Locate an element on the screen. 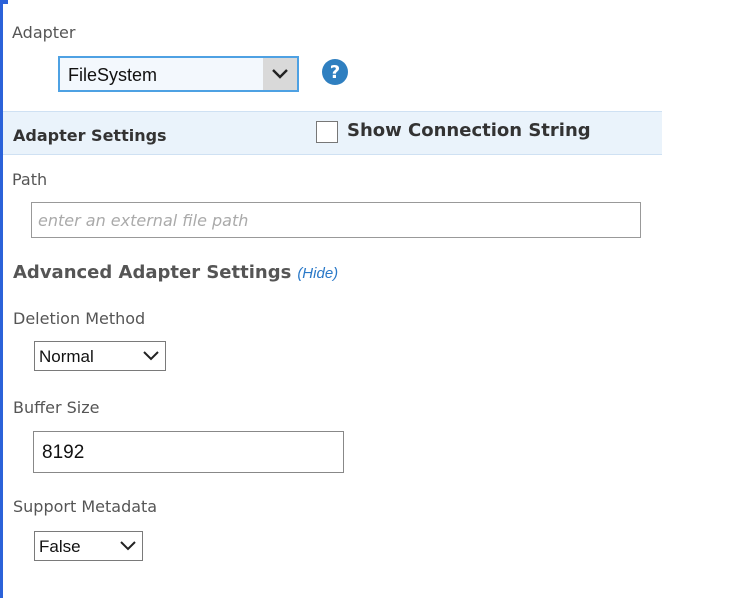 Image resolution: width=751 pixels, height=598 pixels. support-metadata-value: False is located at coordinates (60, 546).